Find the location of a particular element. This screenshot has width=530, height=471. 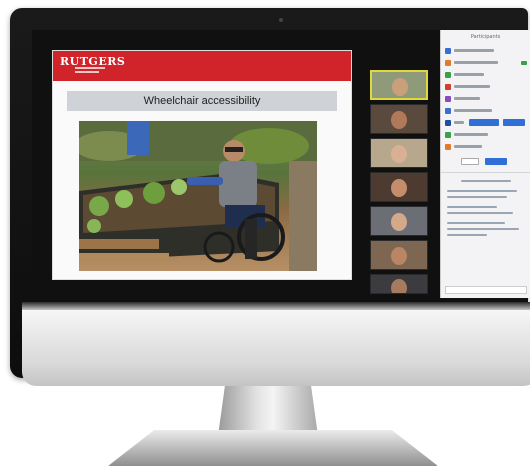

webcam-icon is located at coordinates (281, 20).